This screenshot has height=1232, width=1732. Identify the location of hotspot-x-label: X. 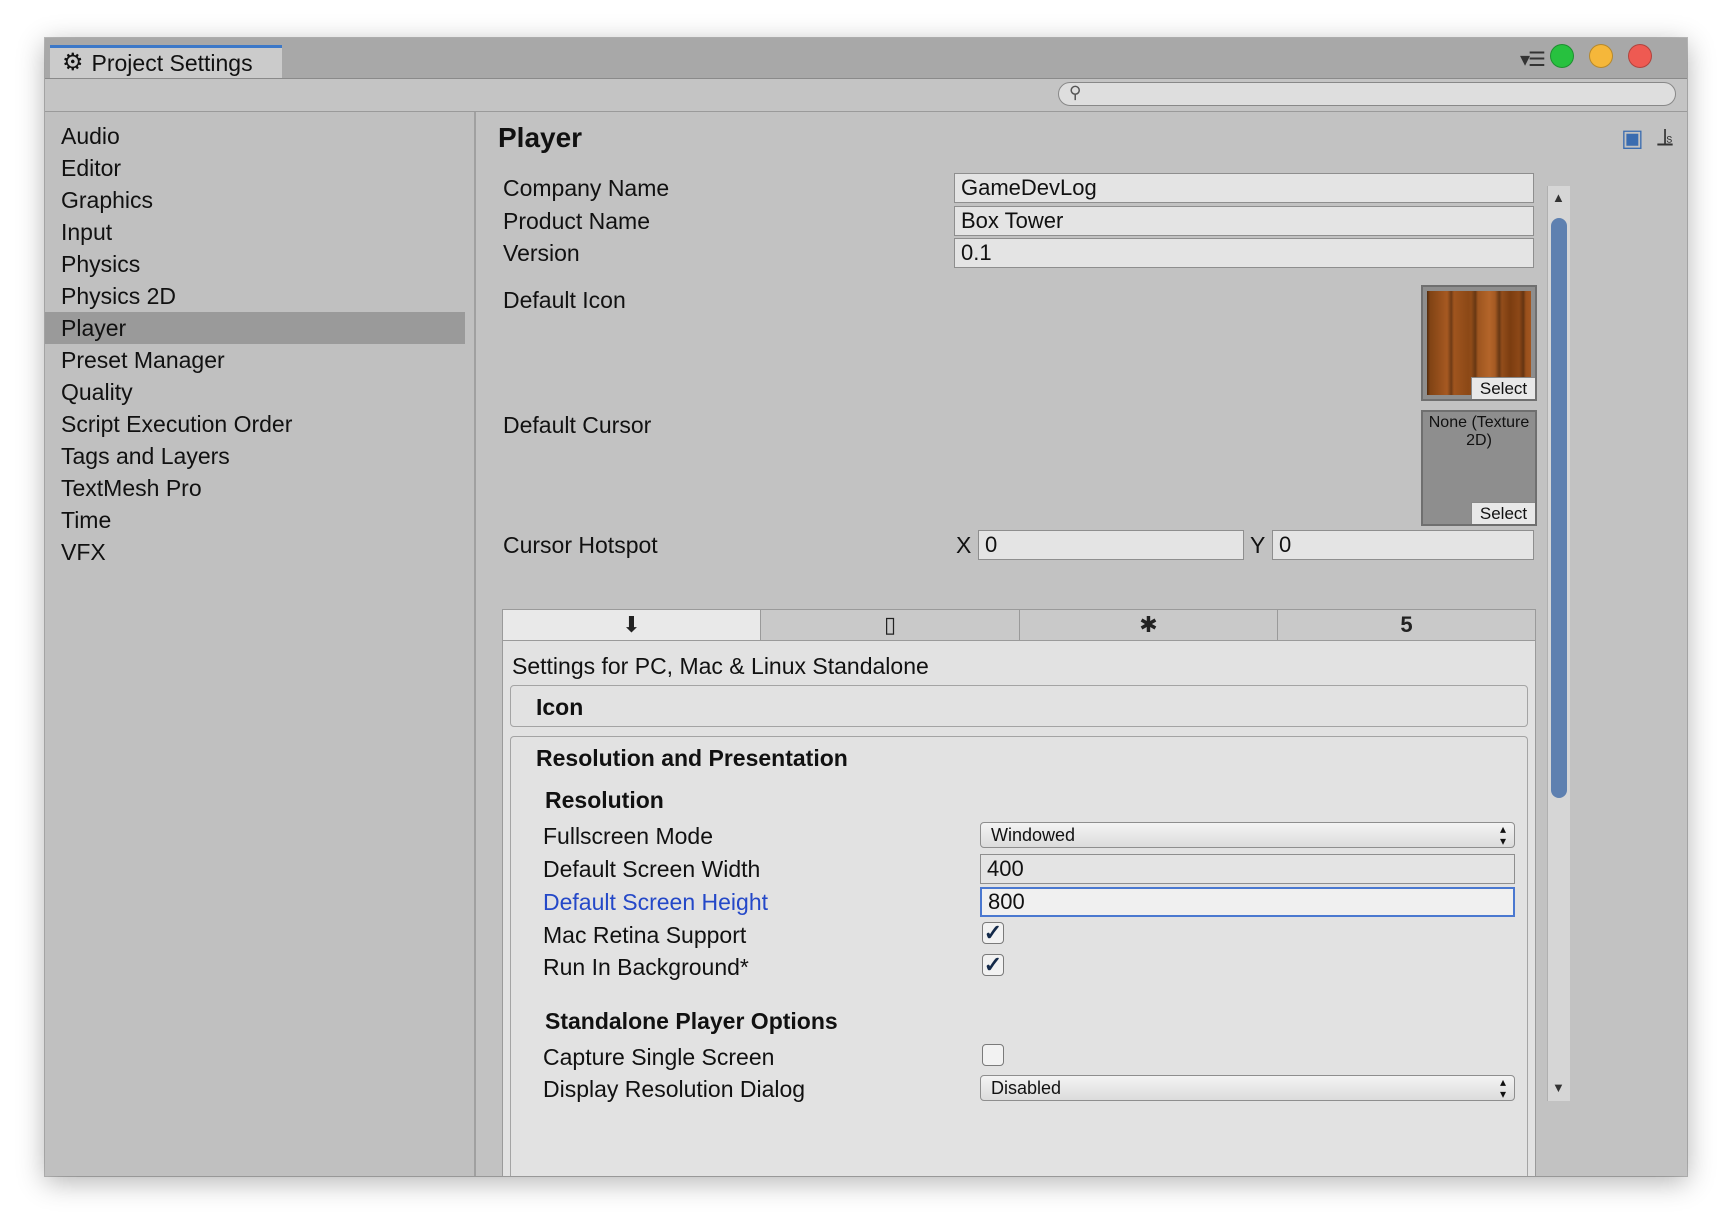
(964, 545).